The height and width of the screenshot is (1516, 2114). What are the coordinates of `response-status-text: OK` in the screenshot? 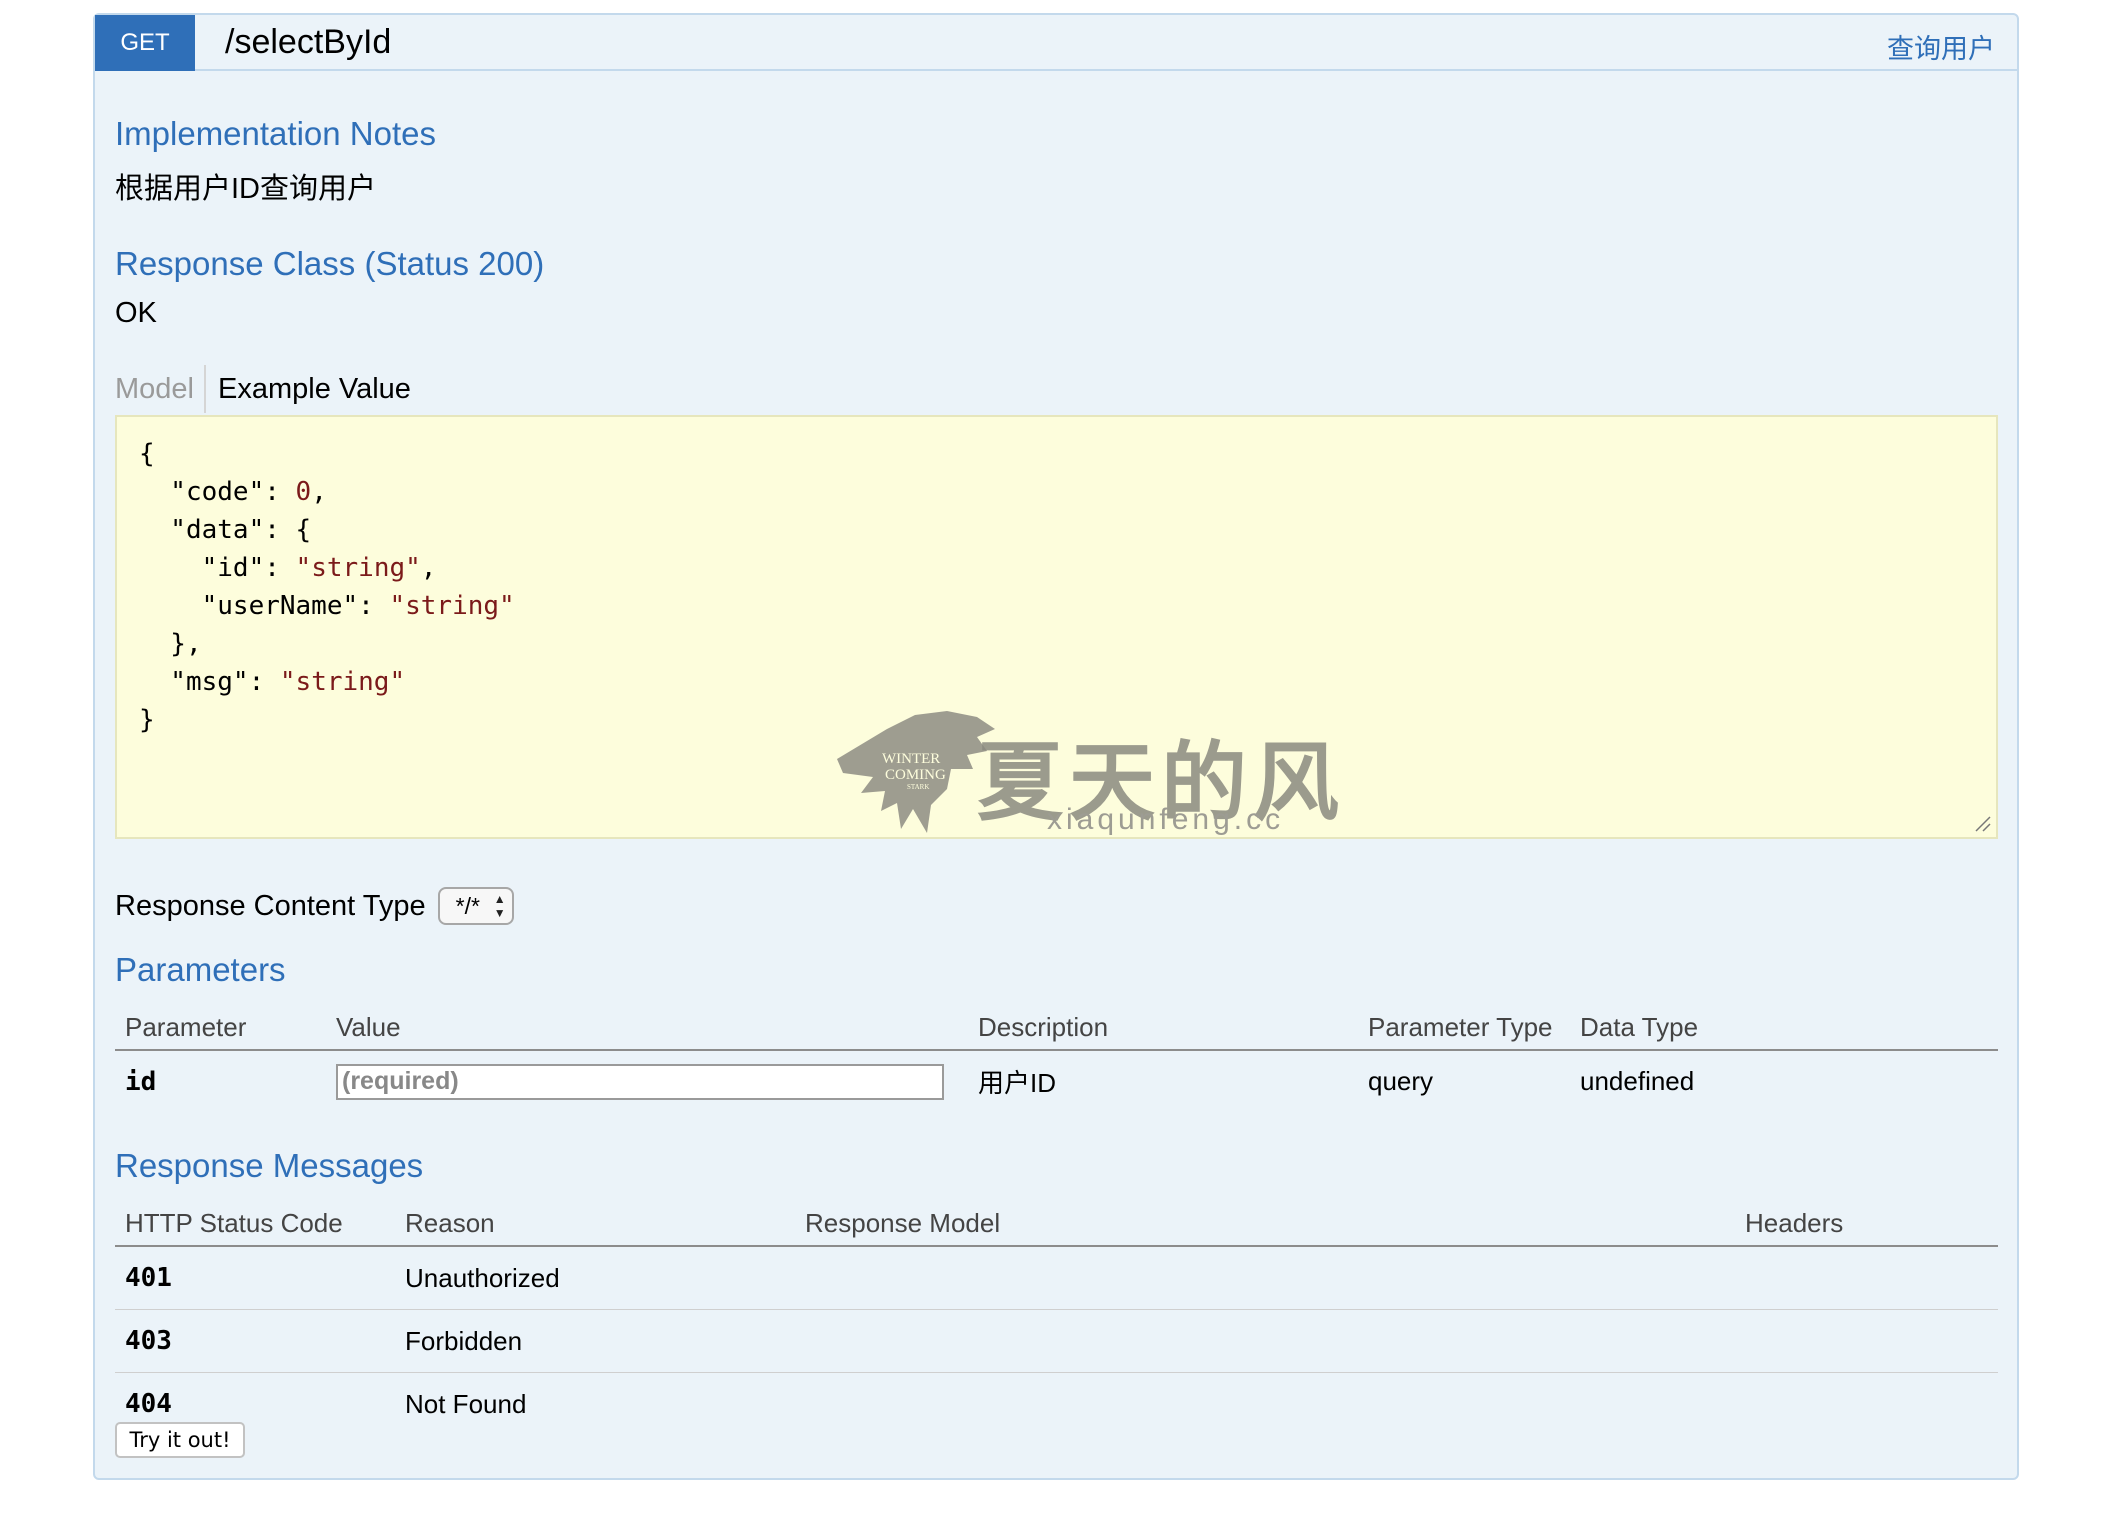 It's located at (136, 313).